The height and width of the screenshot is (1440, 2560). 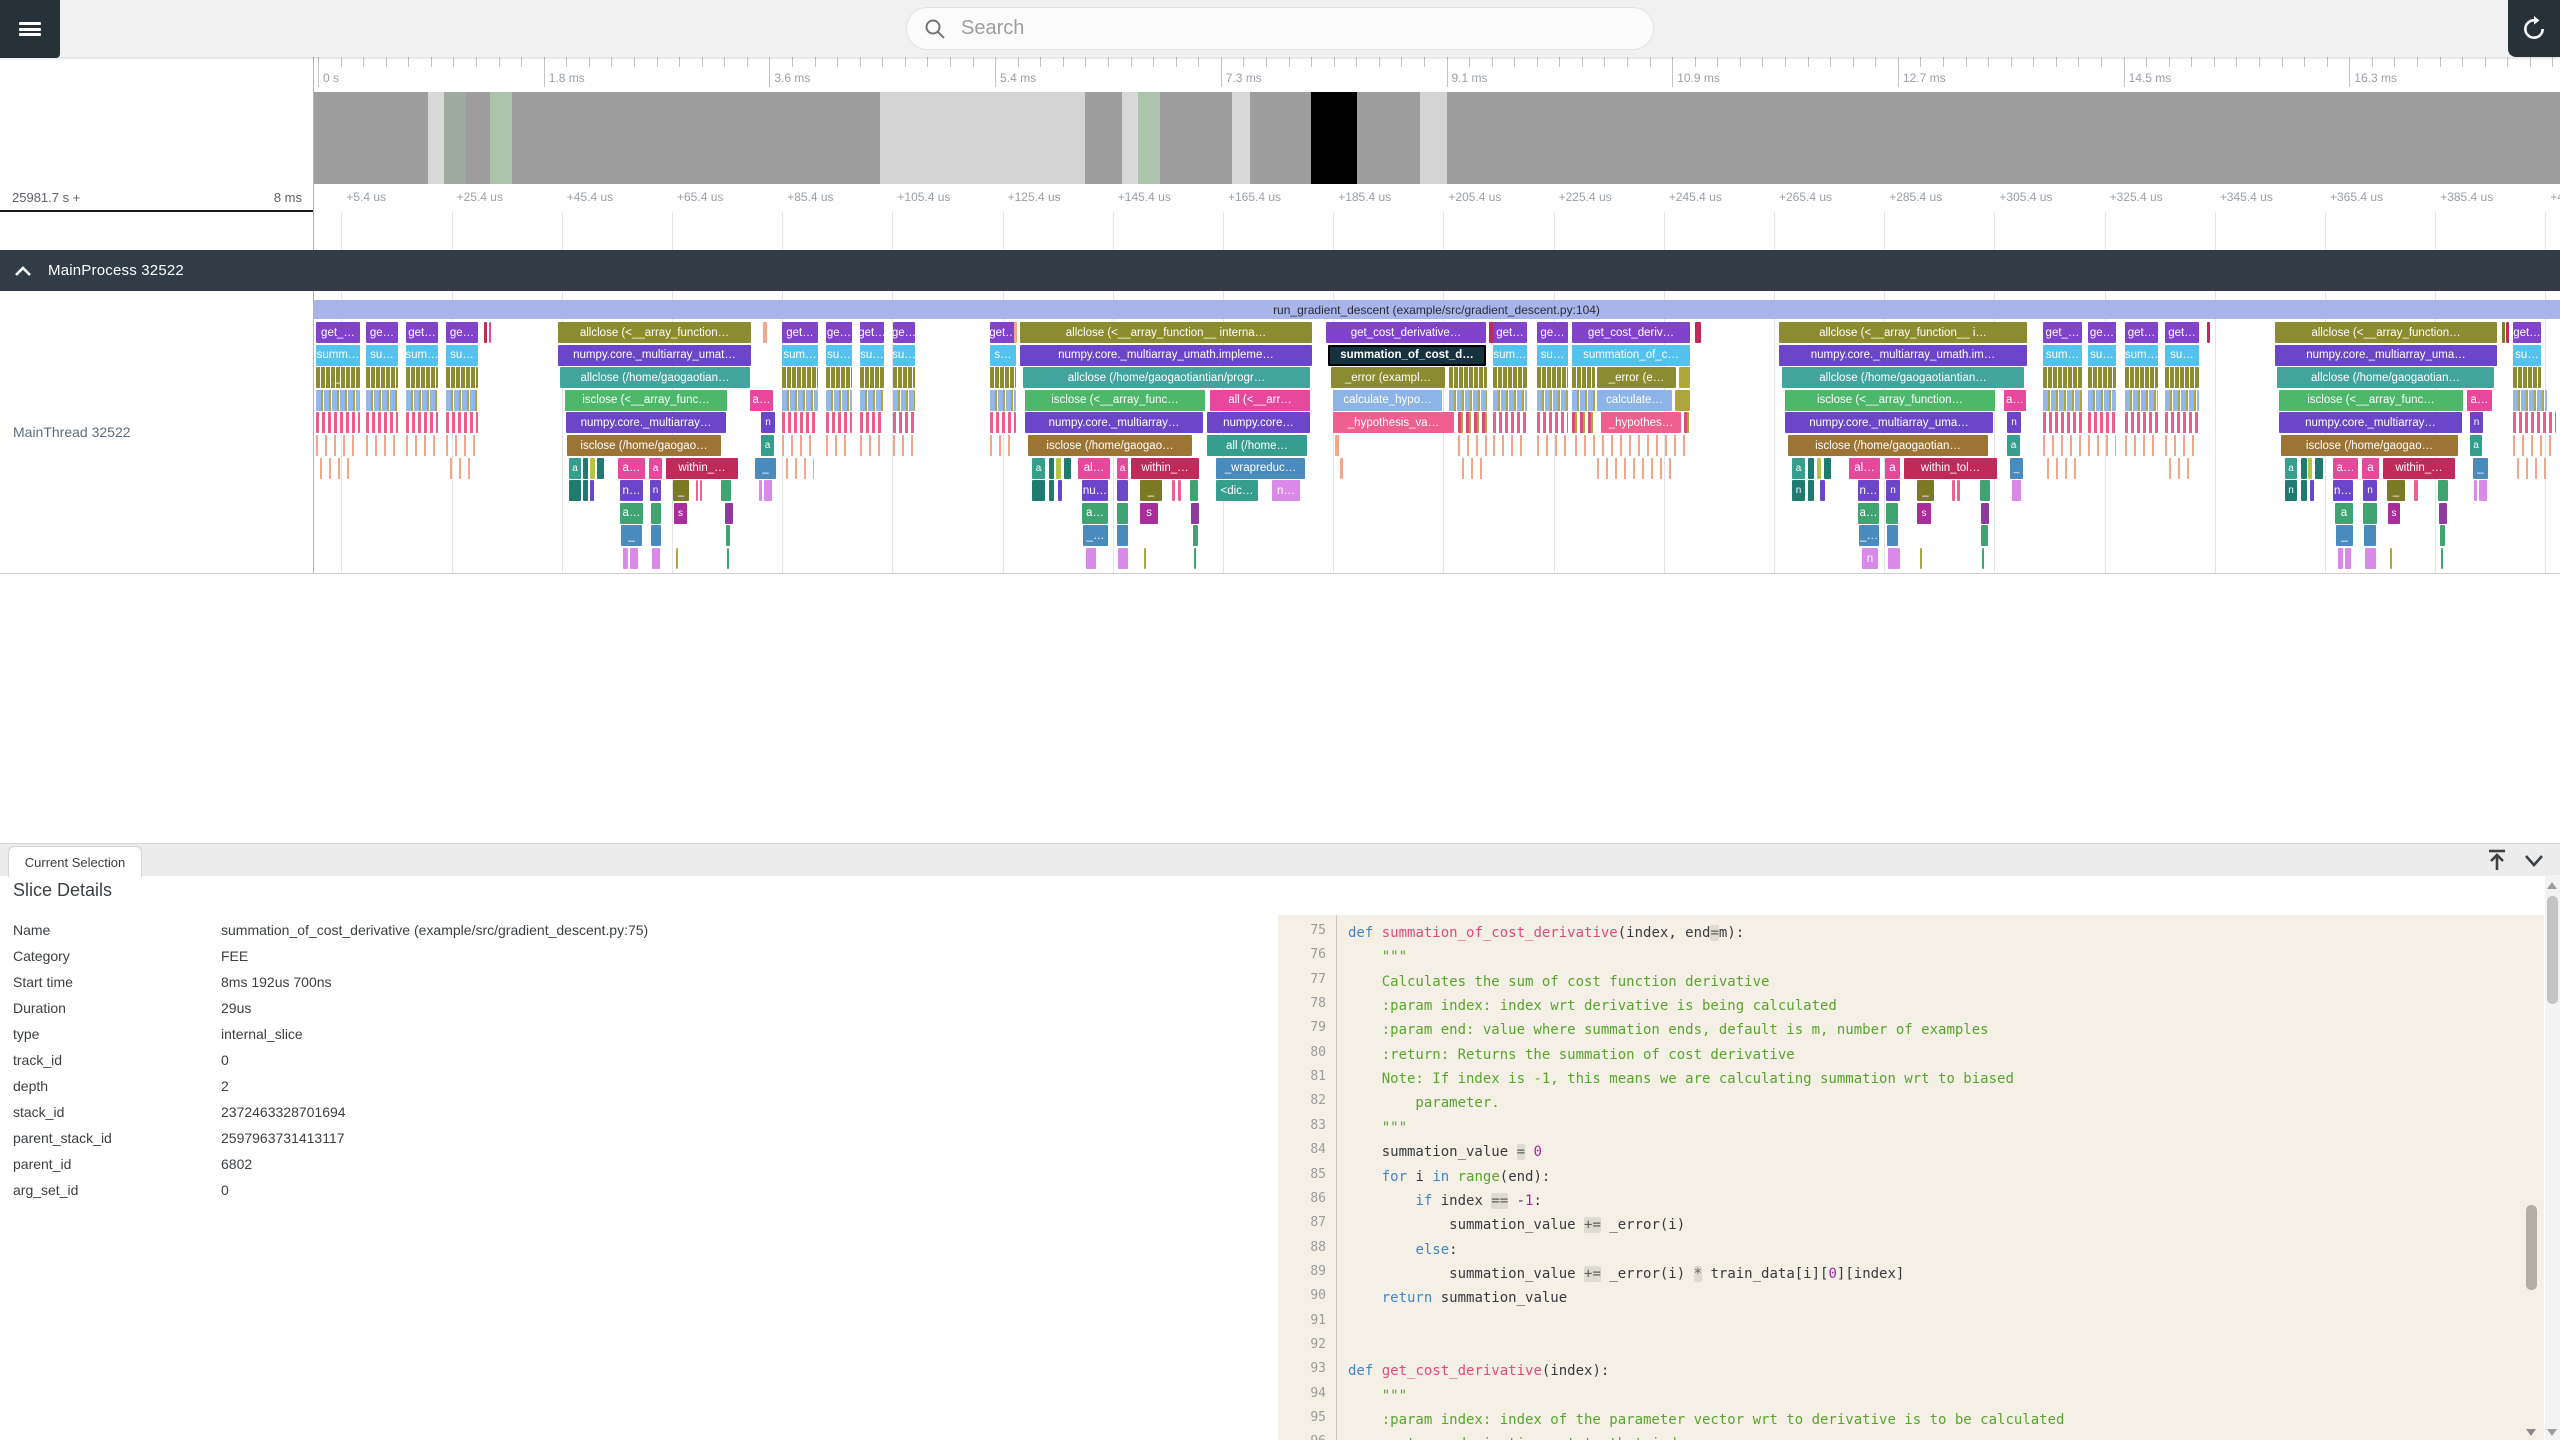 I want to click on expand-panel-icon, so click(x=2497, y=860).